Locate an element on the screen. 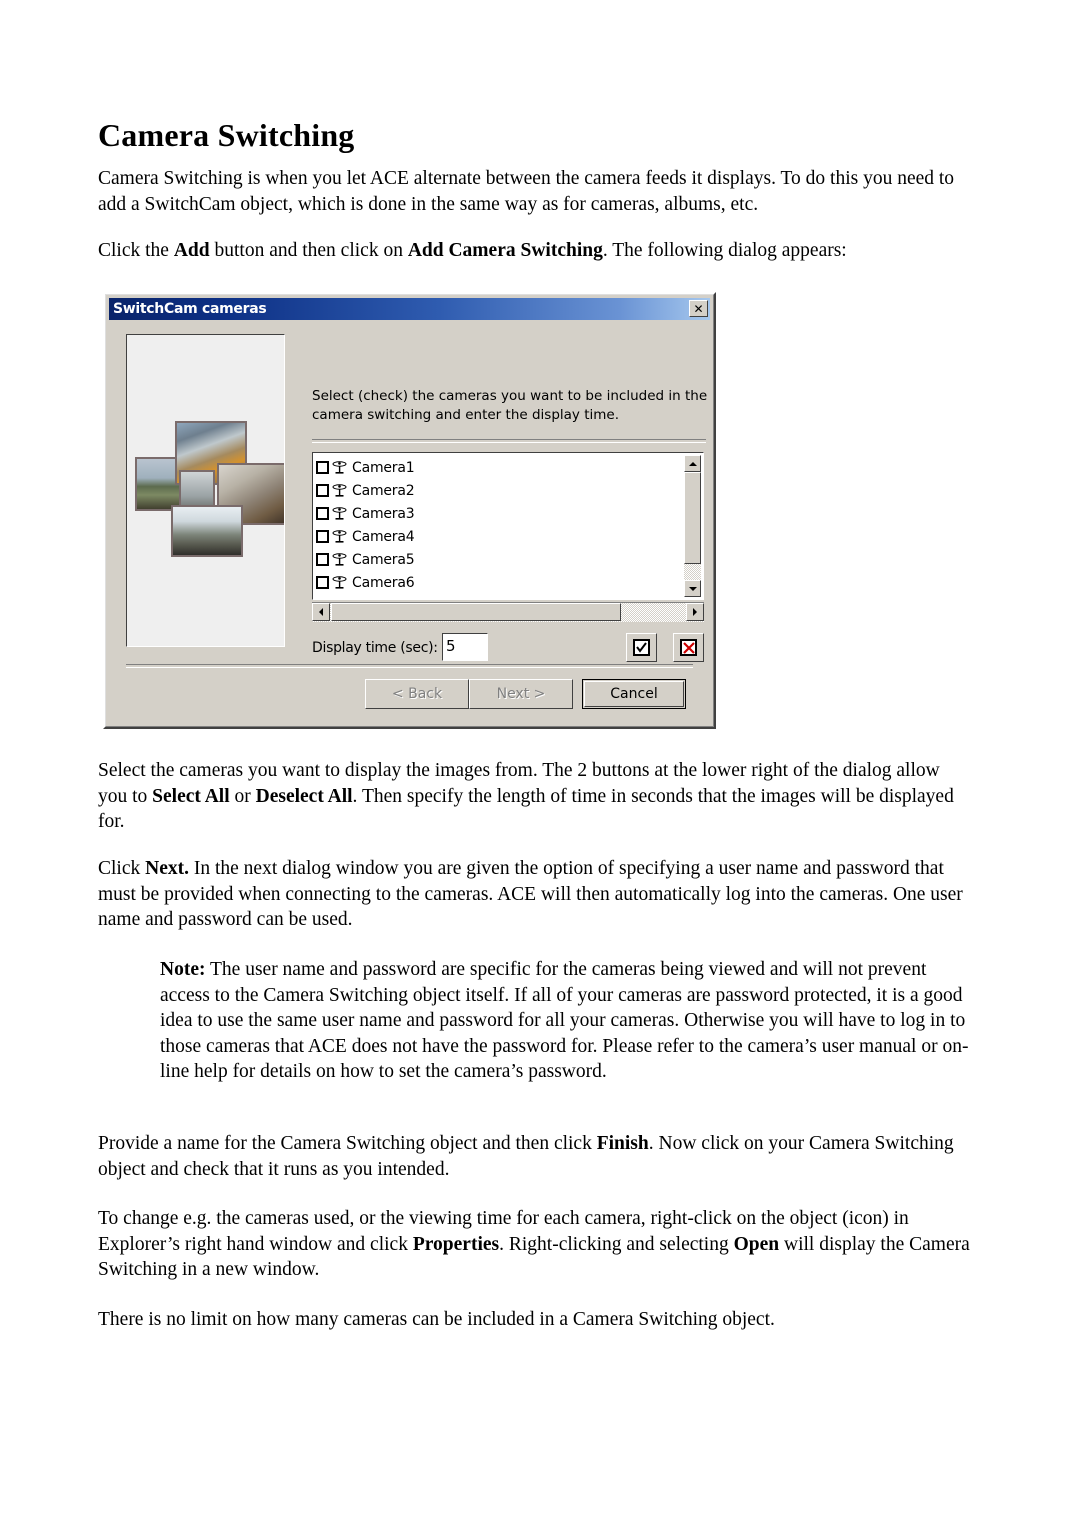  horizontal-scrollbar is located at coordinates (508, 612).